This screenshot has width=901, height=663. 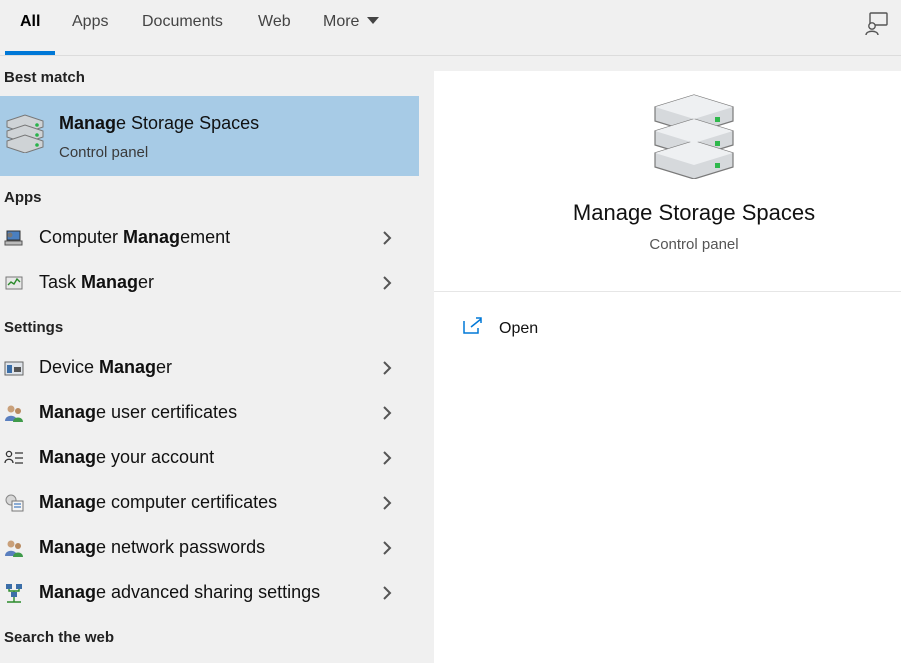 I want to click on device-manager-icon, so click(x=14, y=368).